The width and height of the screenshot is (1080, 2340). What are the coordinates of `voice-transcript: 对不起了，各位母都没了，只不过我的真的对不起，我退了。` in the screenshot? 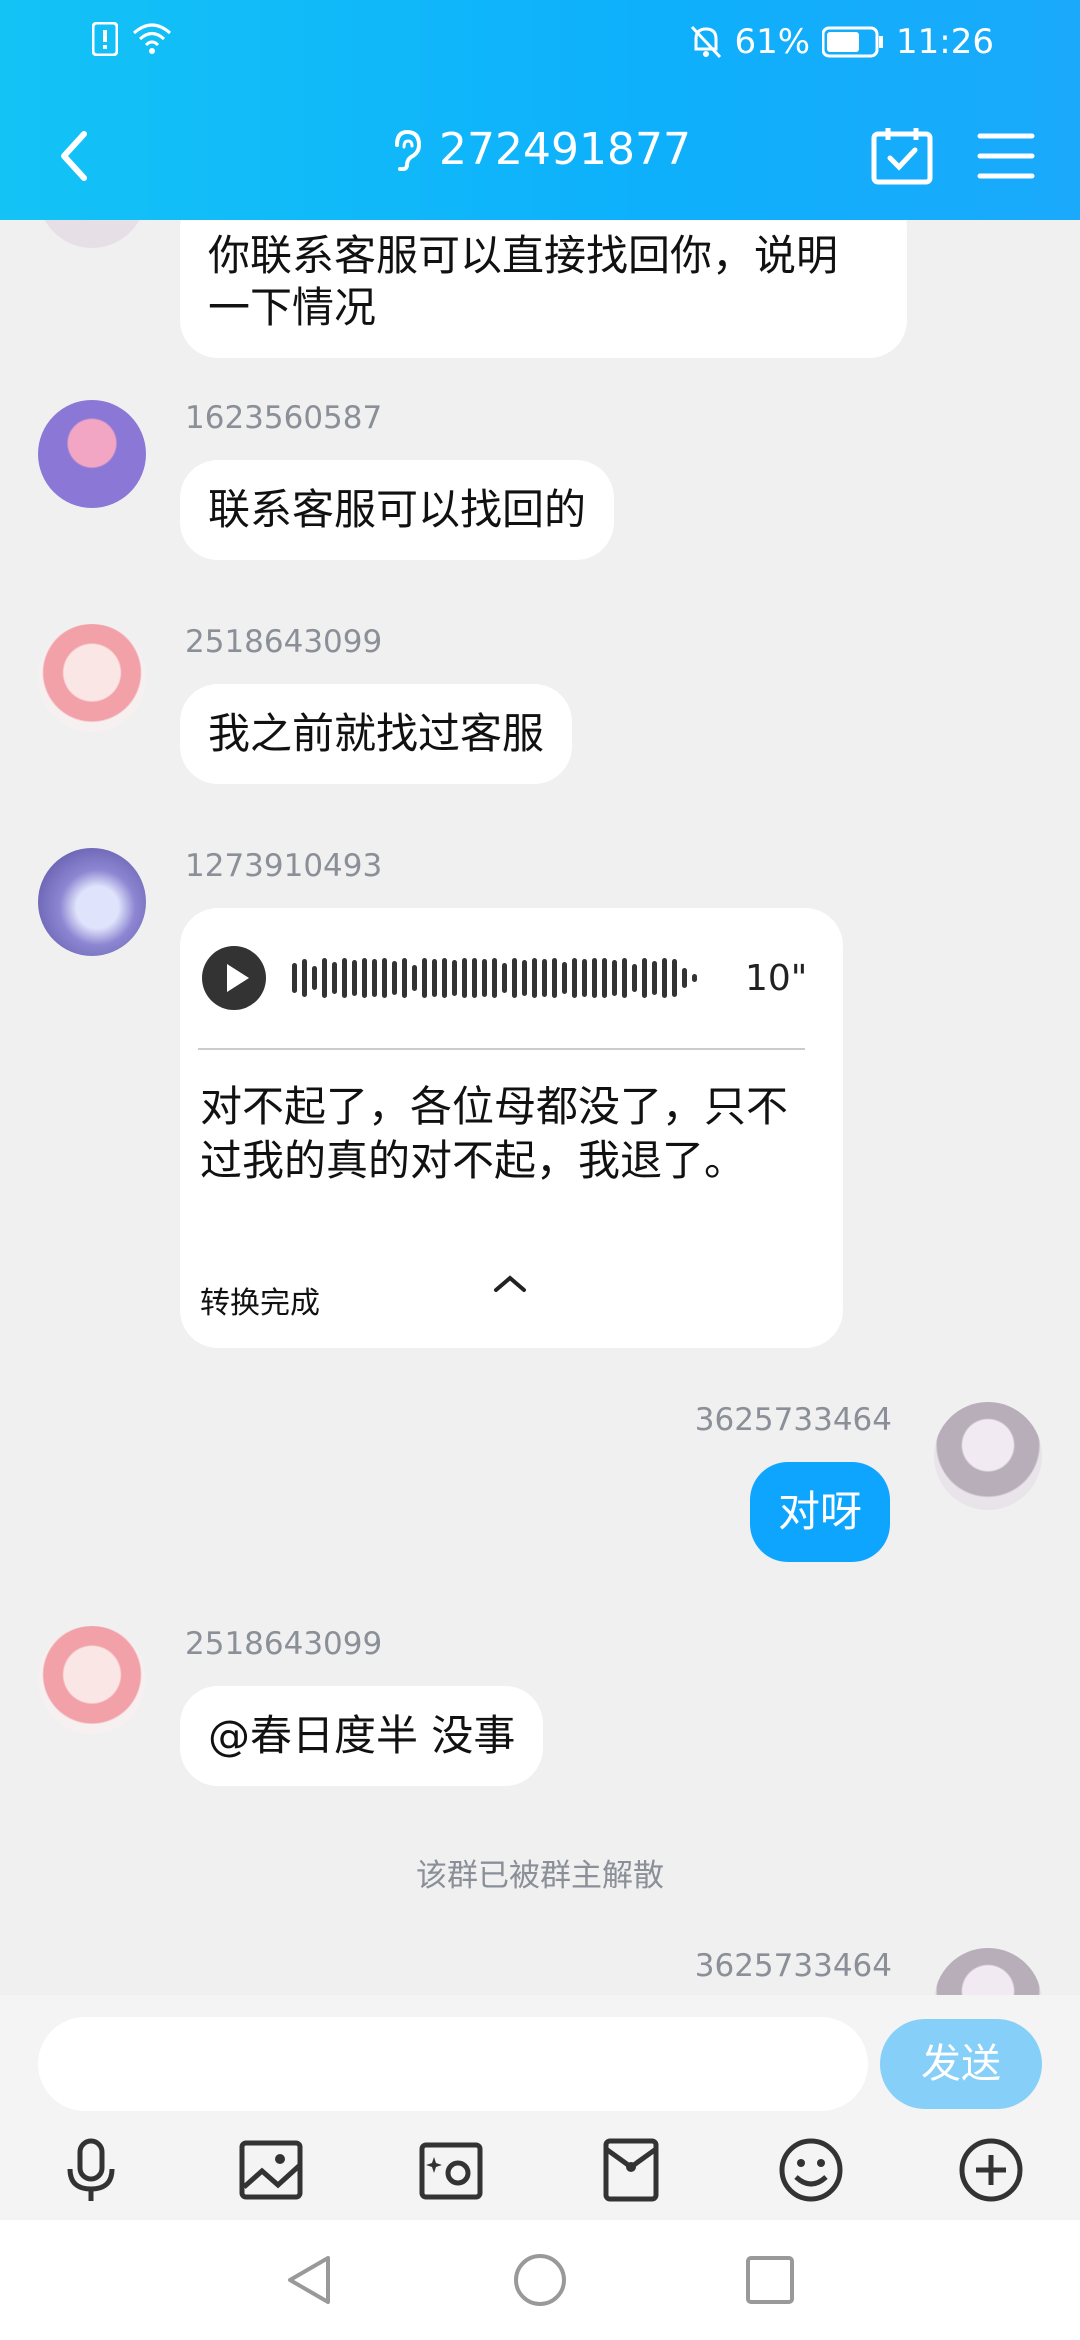 It's located at (494, 1133).